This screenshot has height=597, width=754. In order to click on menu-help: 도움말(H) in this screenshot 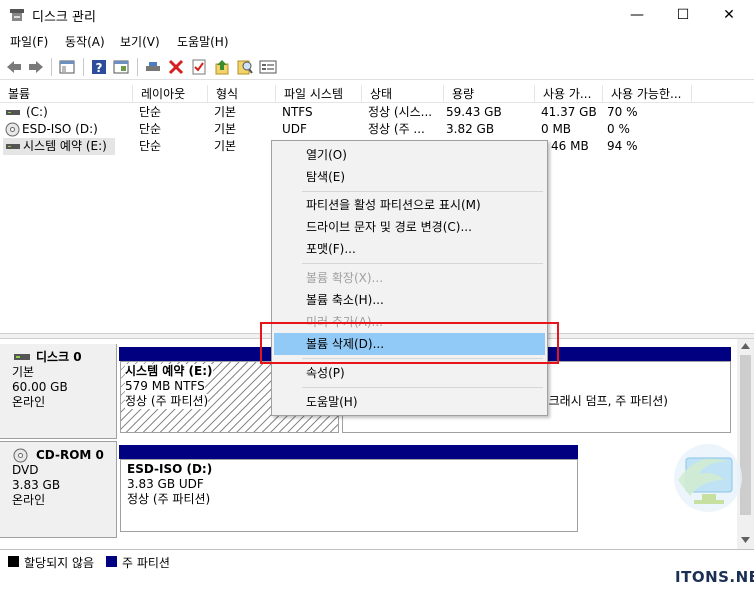, I will do `click(203, 41)`.